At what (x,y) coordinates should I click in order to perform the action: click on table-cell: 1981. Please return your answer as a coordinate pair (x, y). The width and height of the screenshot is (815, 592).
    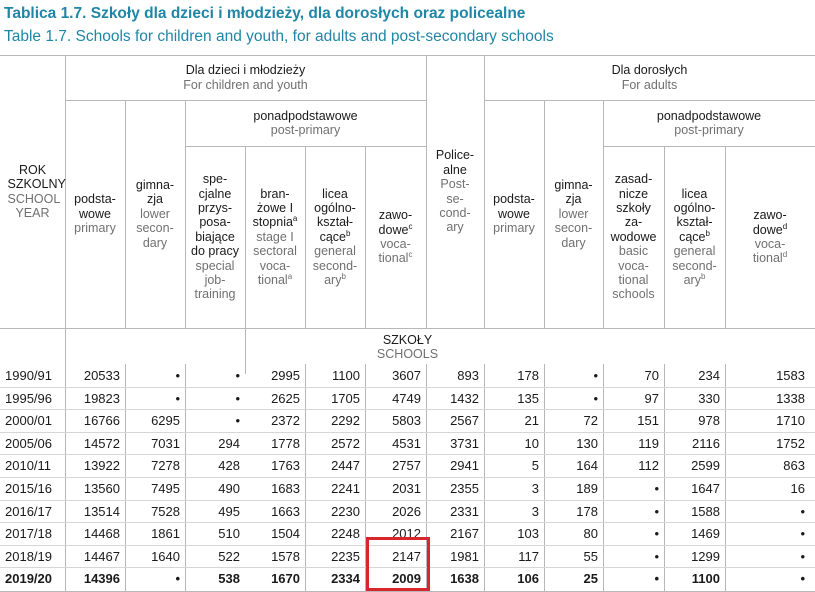
    Looking at the image, I should click on (464, 556).